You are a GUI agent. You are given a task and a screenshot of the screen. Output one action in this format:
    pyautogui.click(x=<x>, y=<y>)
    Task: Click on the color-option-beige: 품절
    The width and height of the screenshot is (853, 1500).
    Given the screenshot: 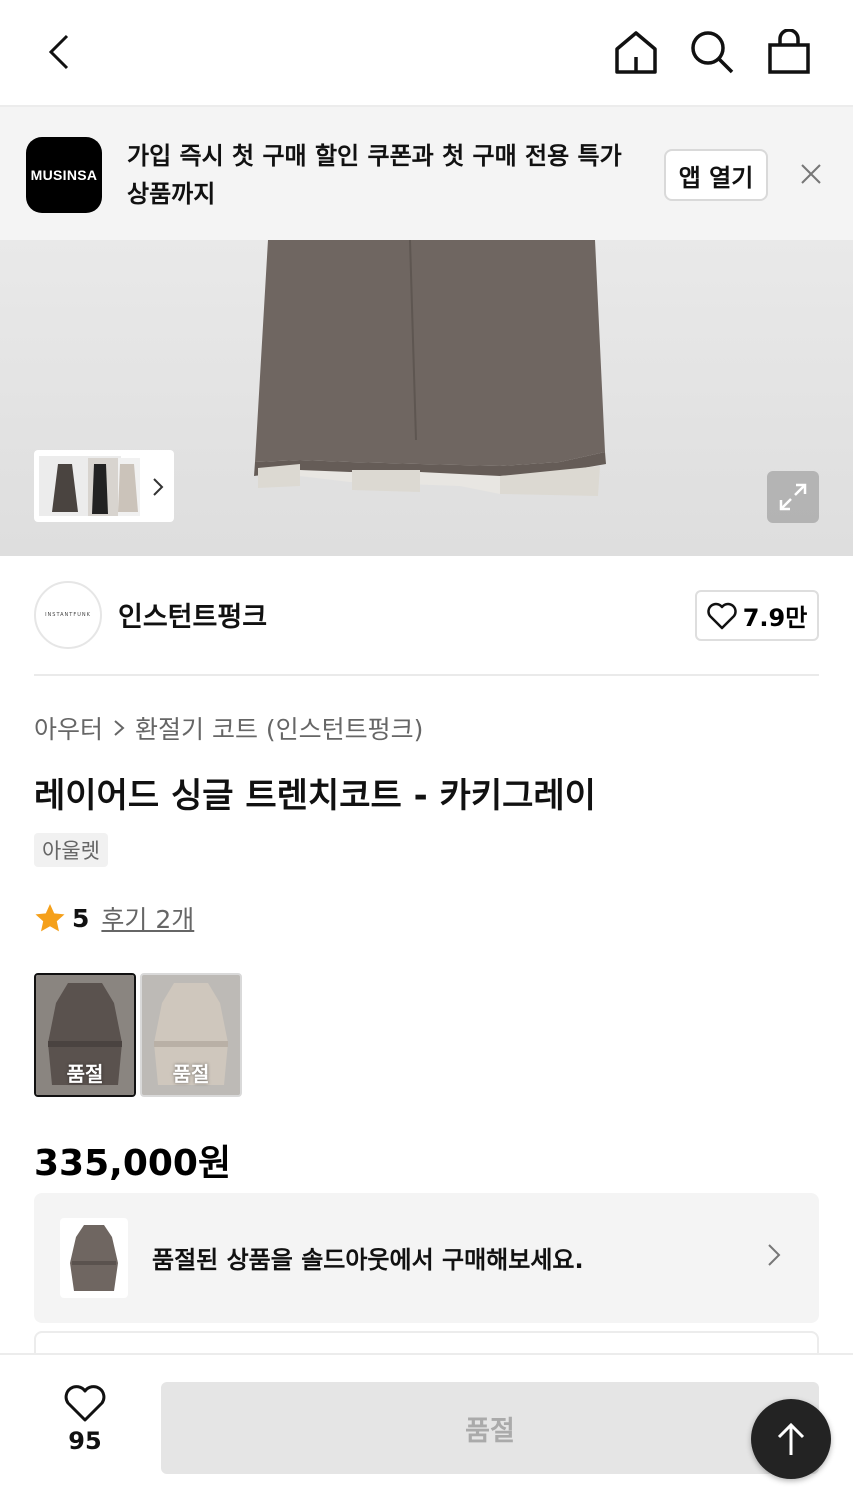 What is the action you would take?
    pyautogui.click(x=191, y=1035)
    